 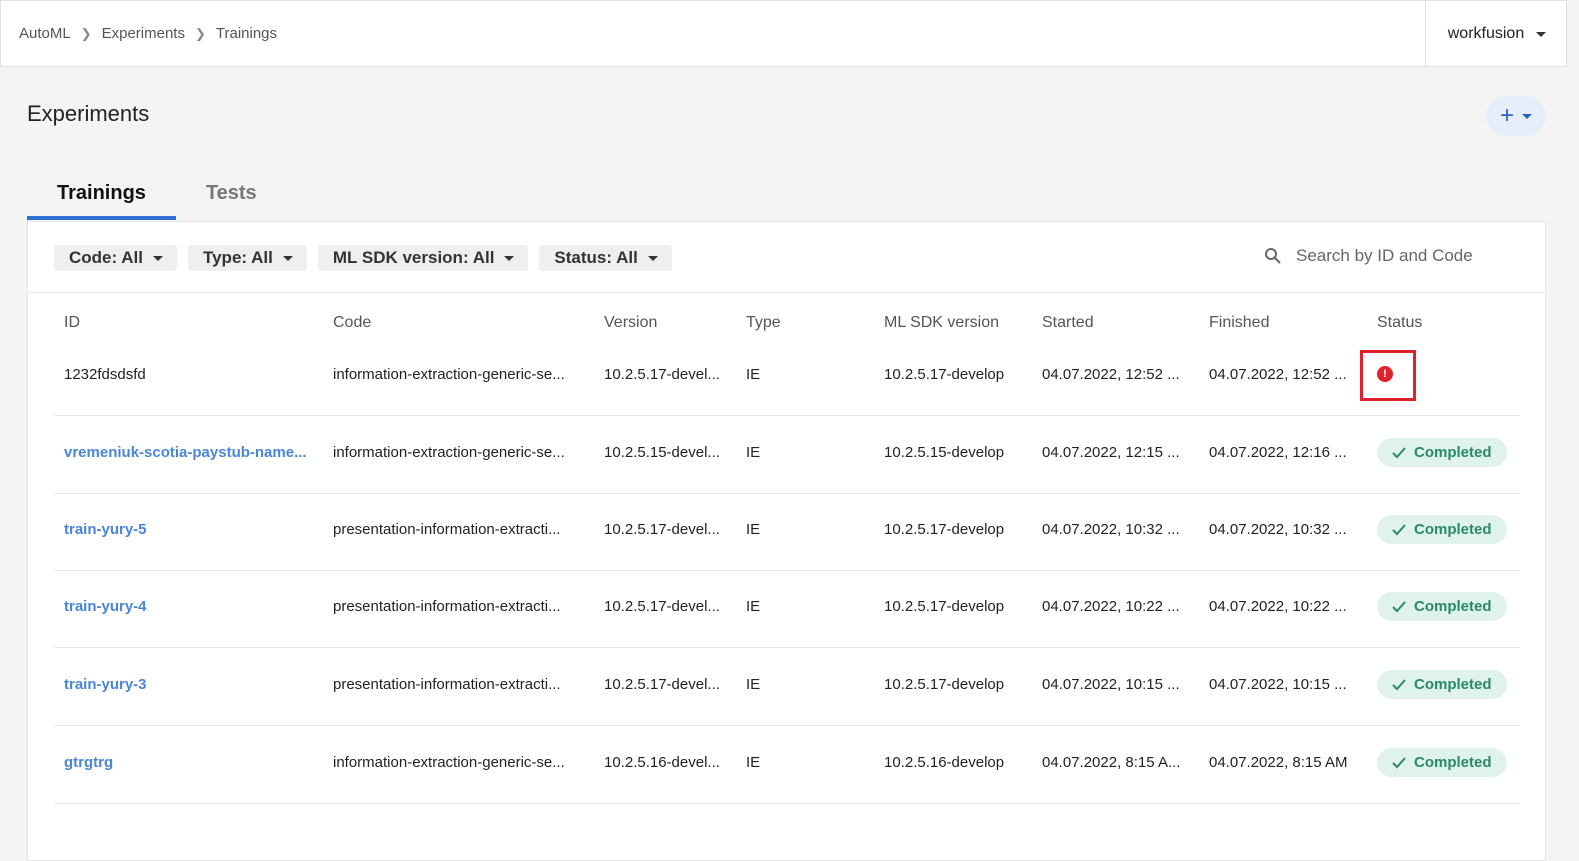 I want to click on user-menu: workfusion, so click(x=1496, y=34).